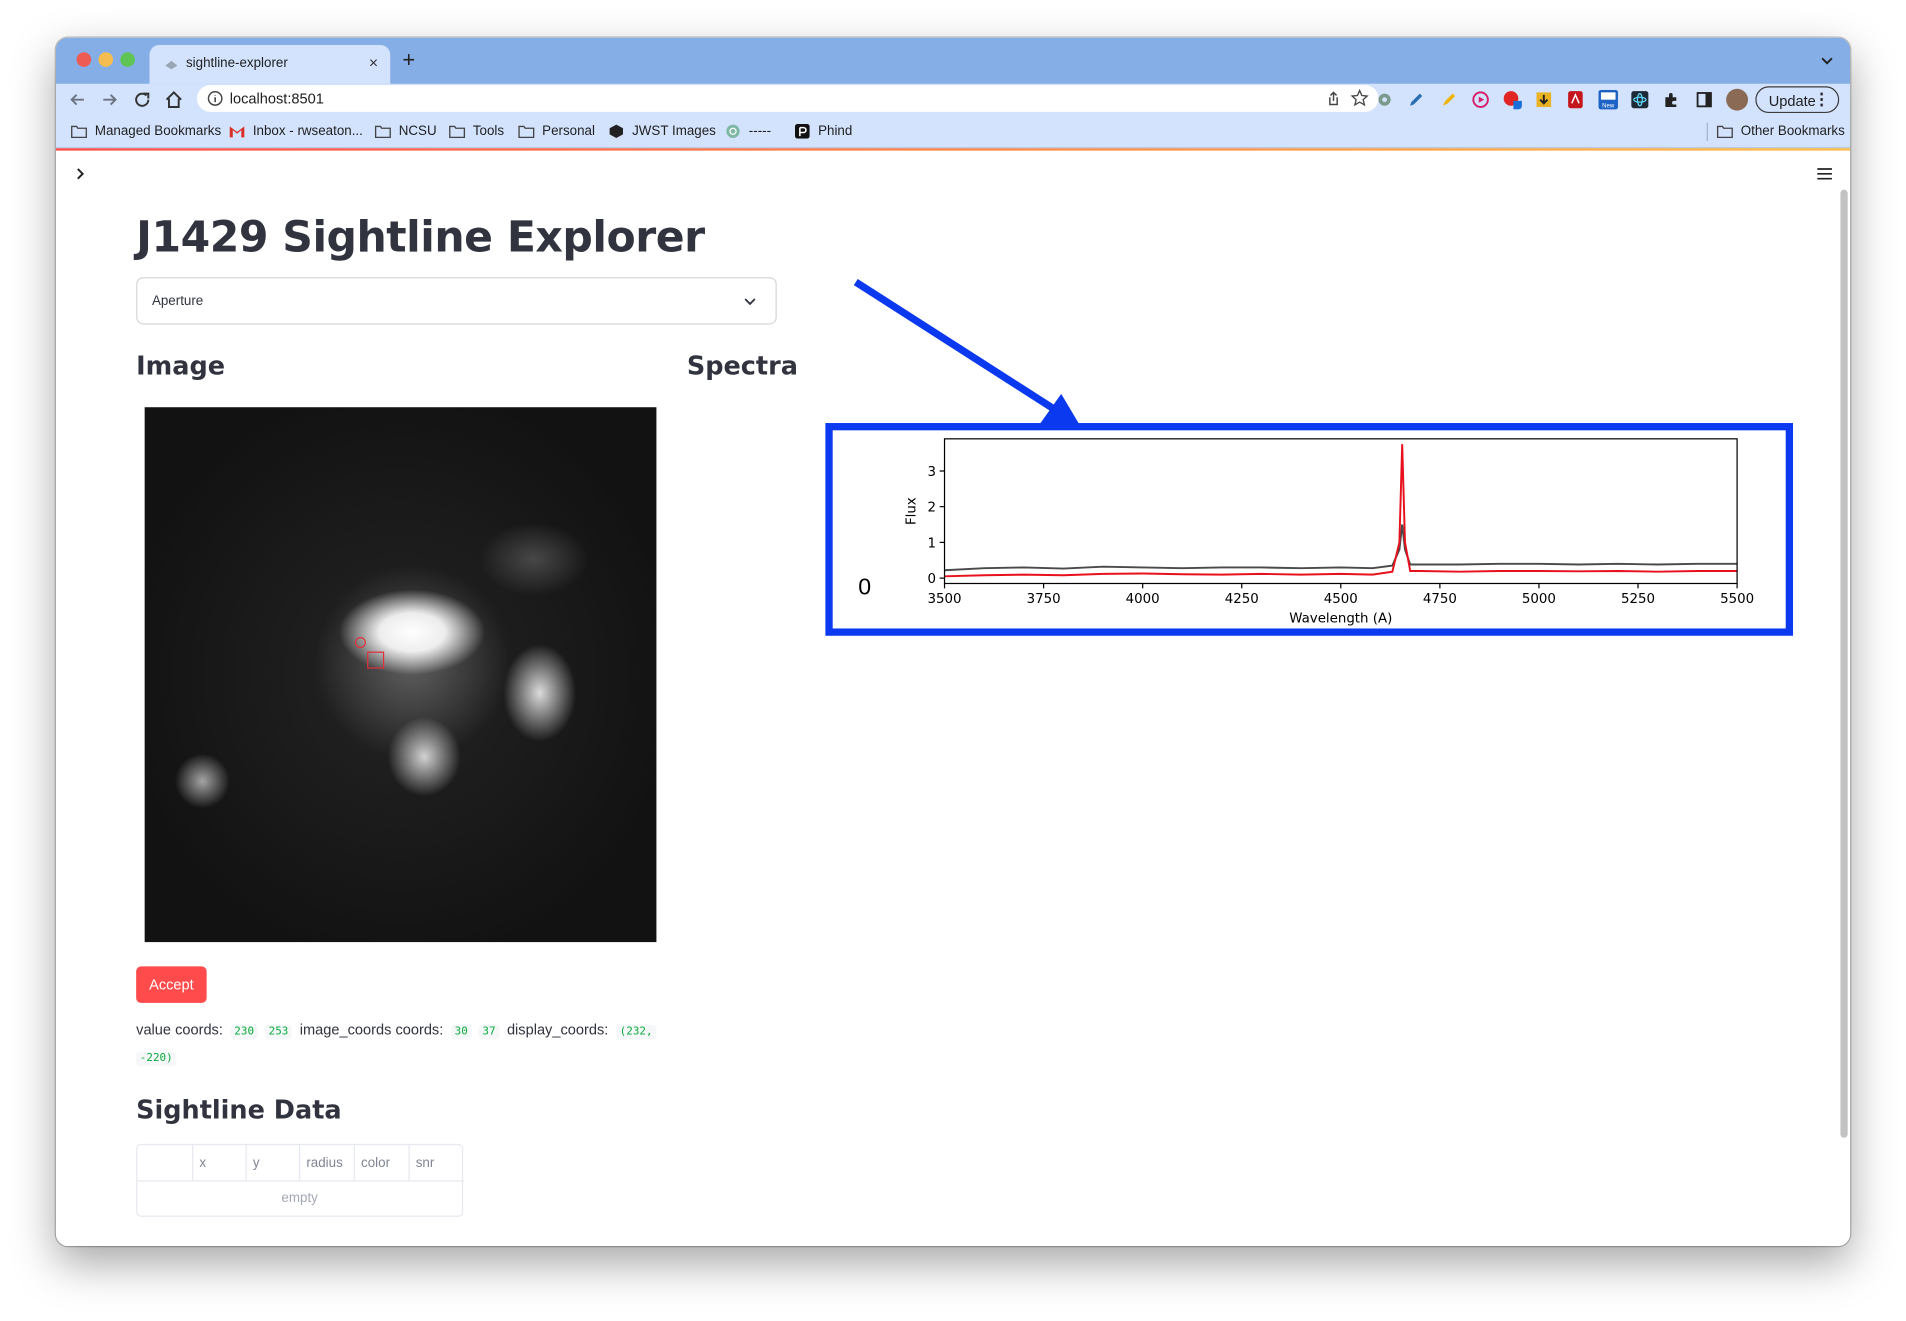 The height and width of the screenshot is (1321, 1906). What do you see at coordinates (127, 59) in the screenshot?
I see `maximize-window-button` at bounding box center [127, 59].